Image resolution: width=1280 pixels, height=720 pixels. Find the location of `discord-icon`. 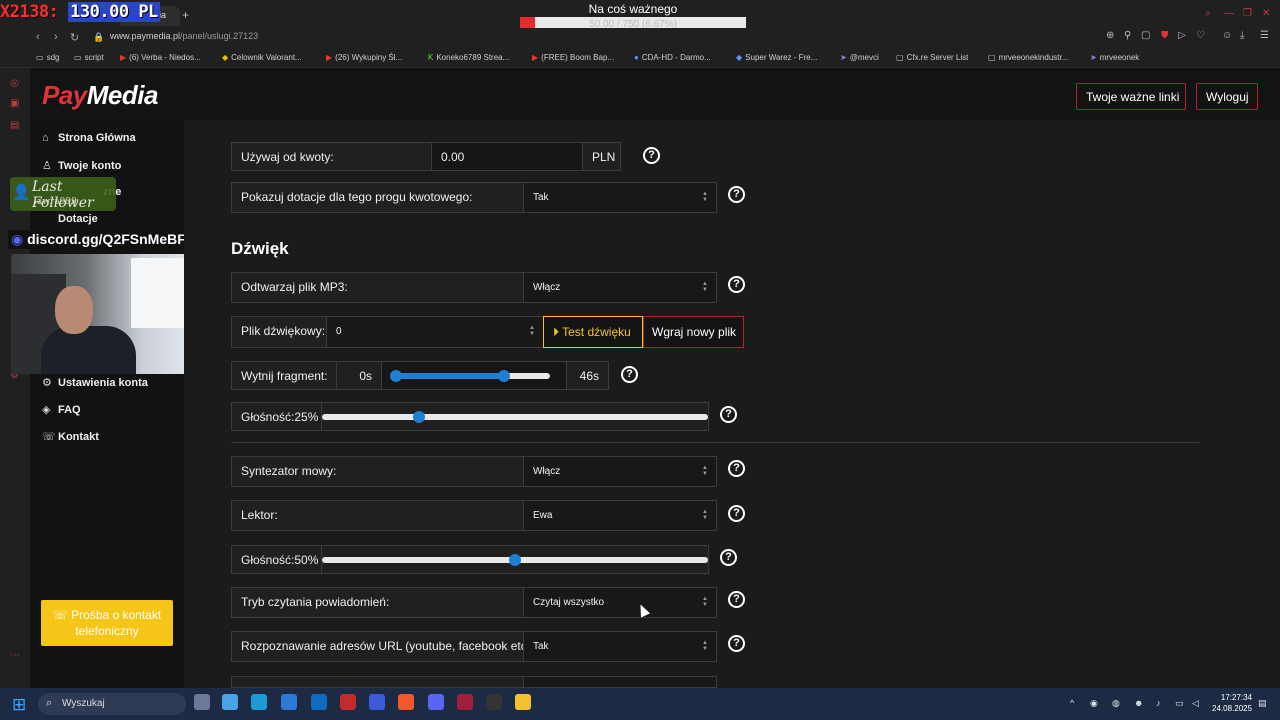

discord-icon is located at coordinates (436, 702).